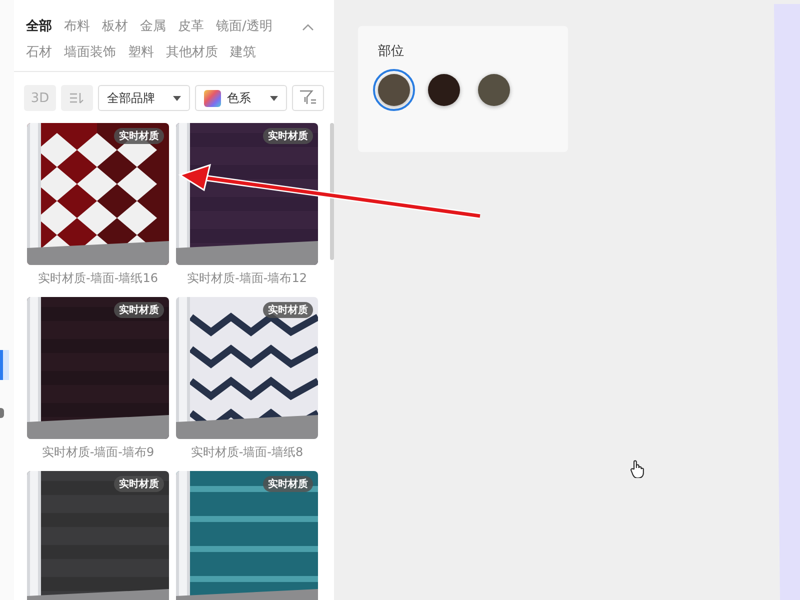 Image resolution: width=800 pixels, height=600 pixels. Describe the element at coordinates (2, 413) in the screenshot. I see `rail-icon` at that location.